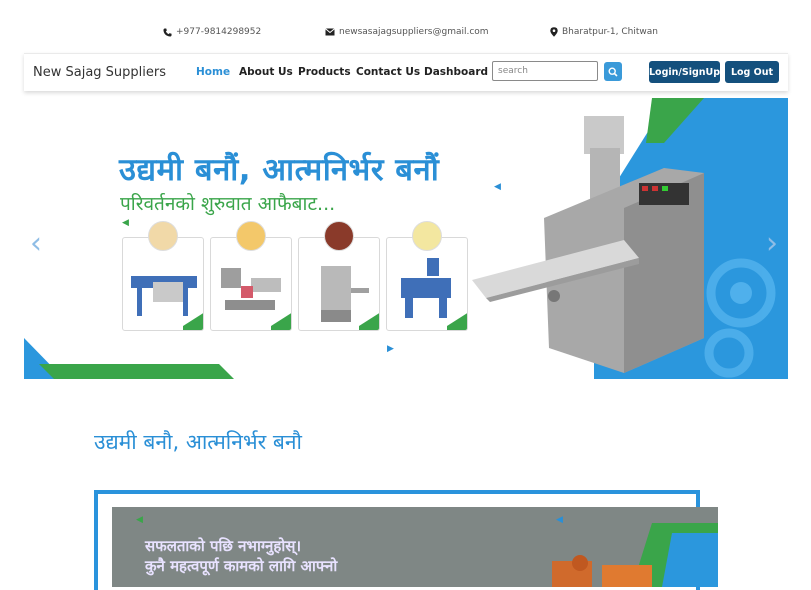 The width and height of the screenshot is (811, 590). I want to click on search-input, so click(545, 71).